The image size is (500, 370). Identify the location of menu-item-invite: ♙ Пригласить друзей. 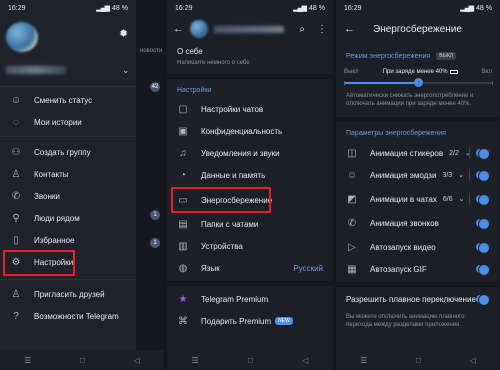
(68, 294).